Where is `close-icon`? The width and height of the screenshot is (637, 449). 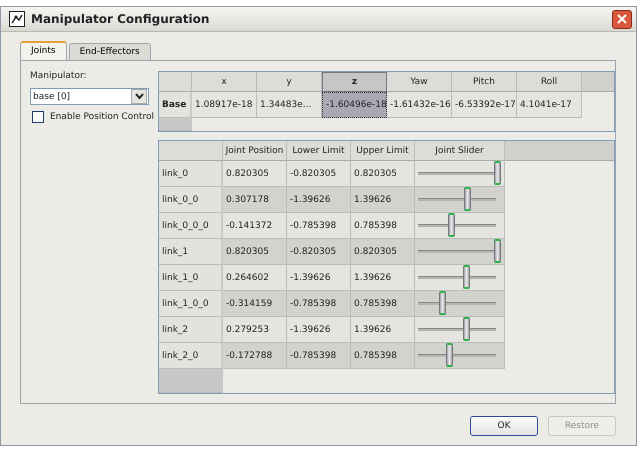 close-icon is located at coordinates (622, 19).